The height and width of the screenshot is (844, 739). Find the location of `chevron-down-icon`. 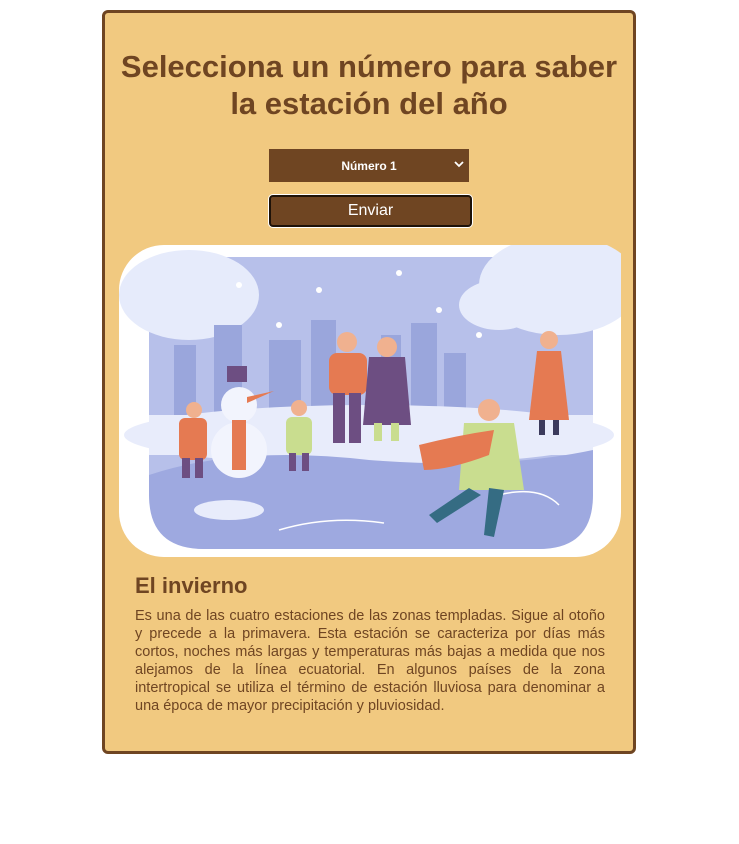

chevron-down-icon is located at coordinates (459, 164).